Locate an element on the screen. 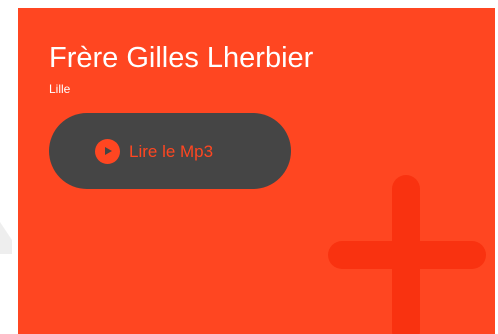  left-margin-strip is located at coordinates (9, 167).